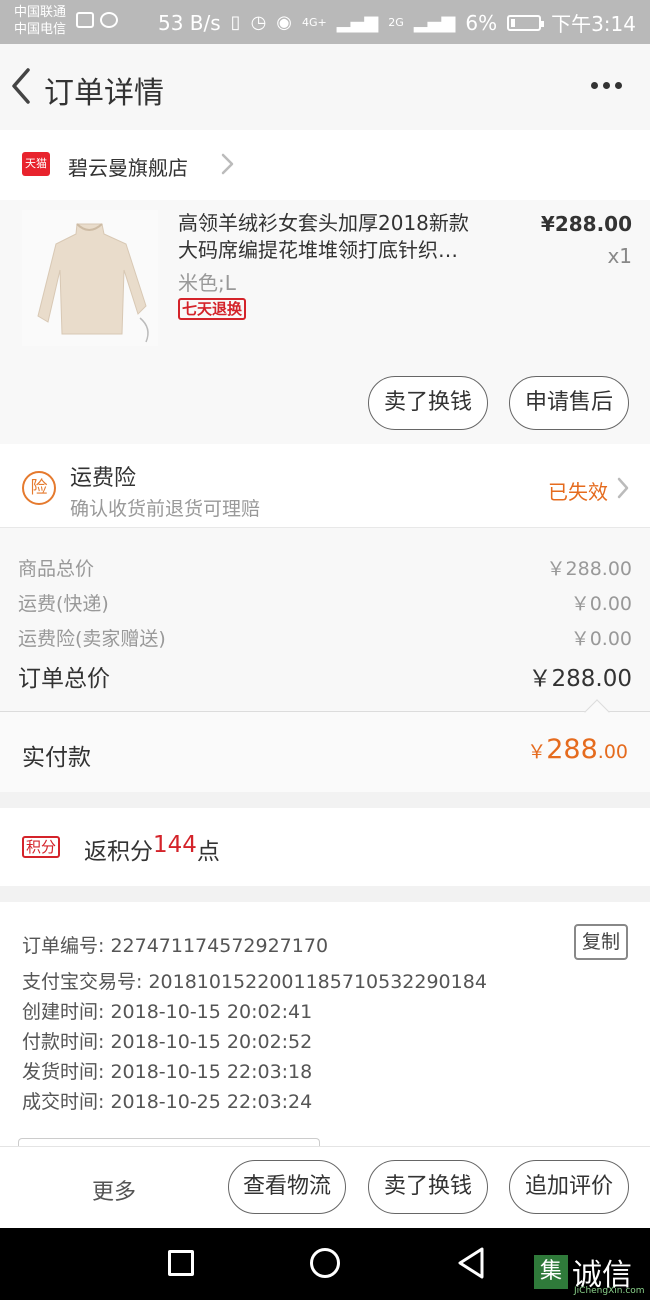 Image resolution: width=650 pixels, height=1300 pixels. I want to click on more-options-icon, so click(606, 85).